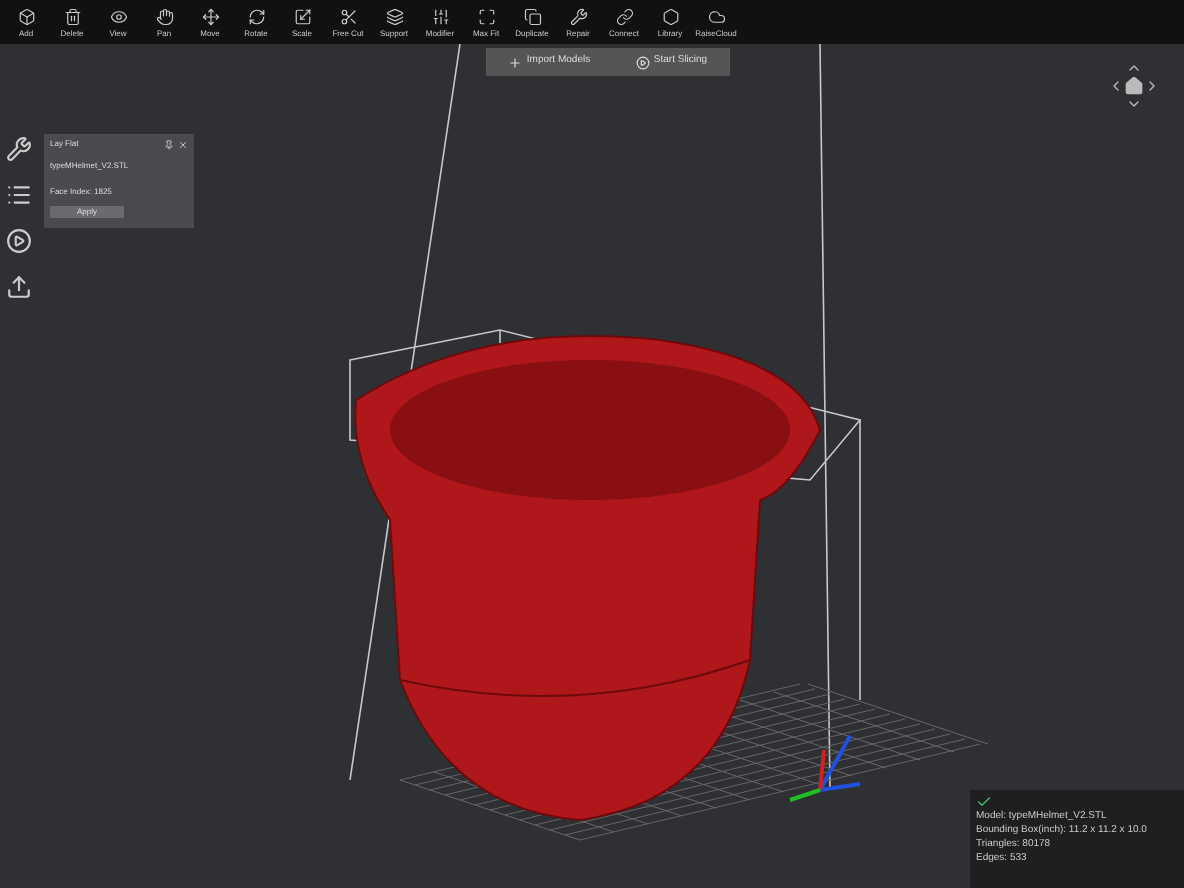 The width and height of the screenshot is (1184, 888). I want to click on pin-icon, so click(169, 144).